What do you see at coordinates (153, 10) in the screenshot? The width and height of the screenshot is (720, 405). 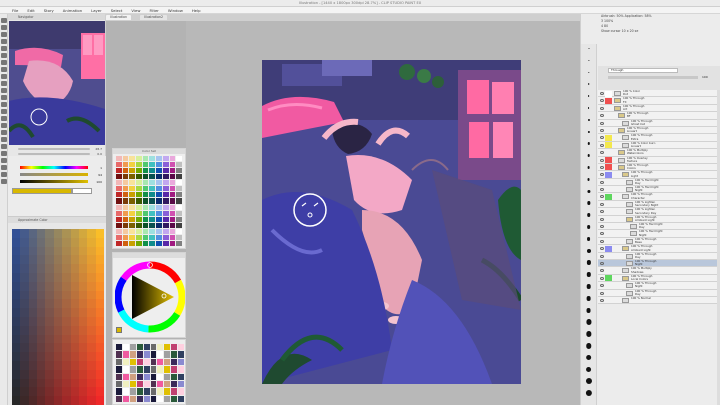 I see `menu-item-filter: Filter` at bounding box center [153, 10].